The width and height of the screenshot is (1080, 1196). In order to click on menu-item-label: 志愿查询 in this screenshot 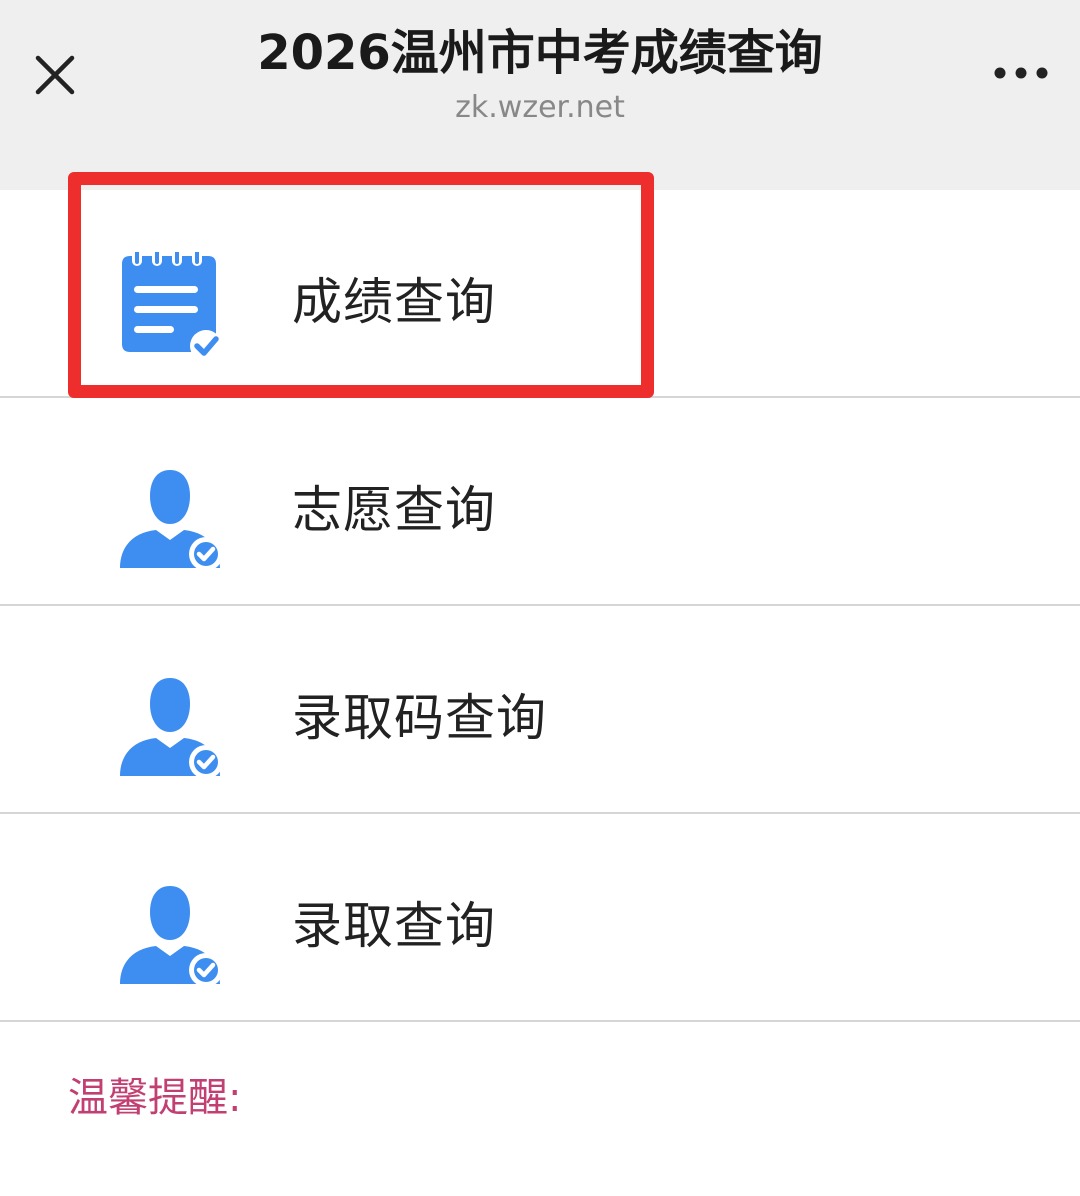, I will do `click(394, 510)`.